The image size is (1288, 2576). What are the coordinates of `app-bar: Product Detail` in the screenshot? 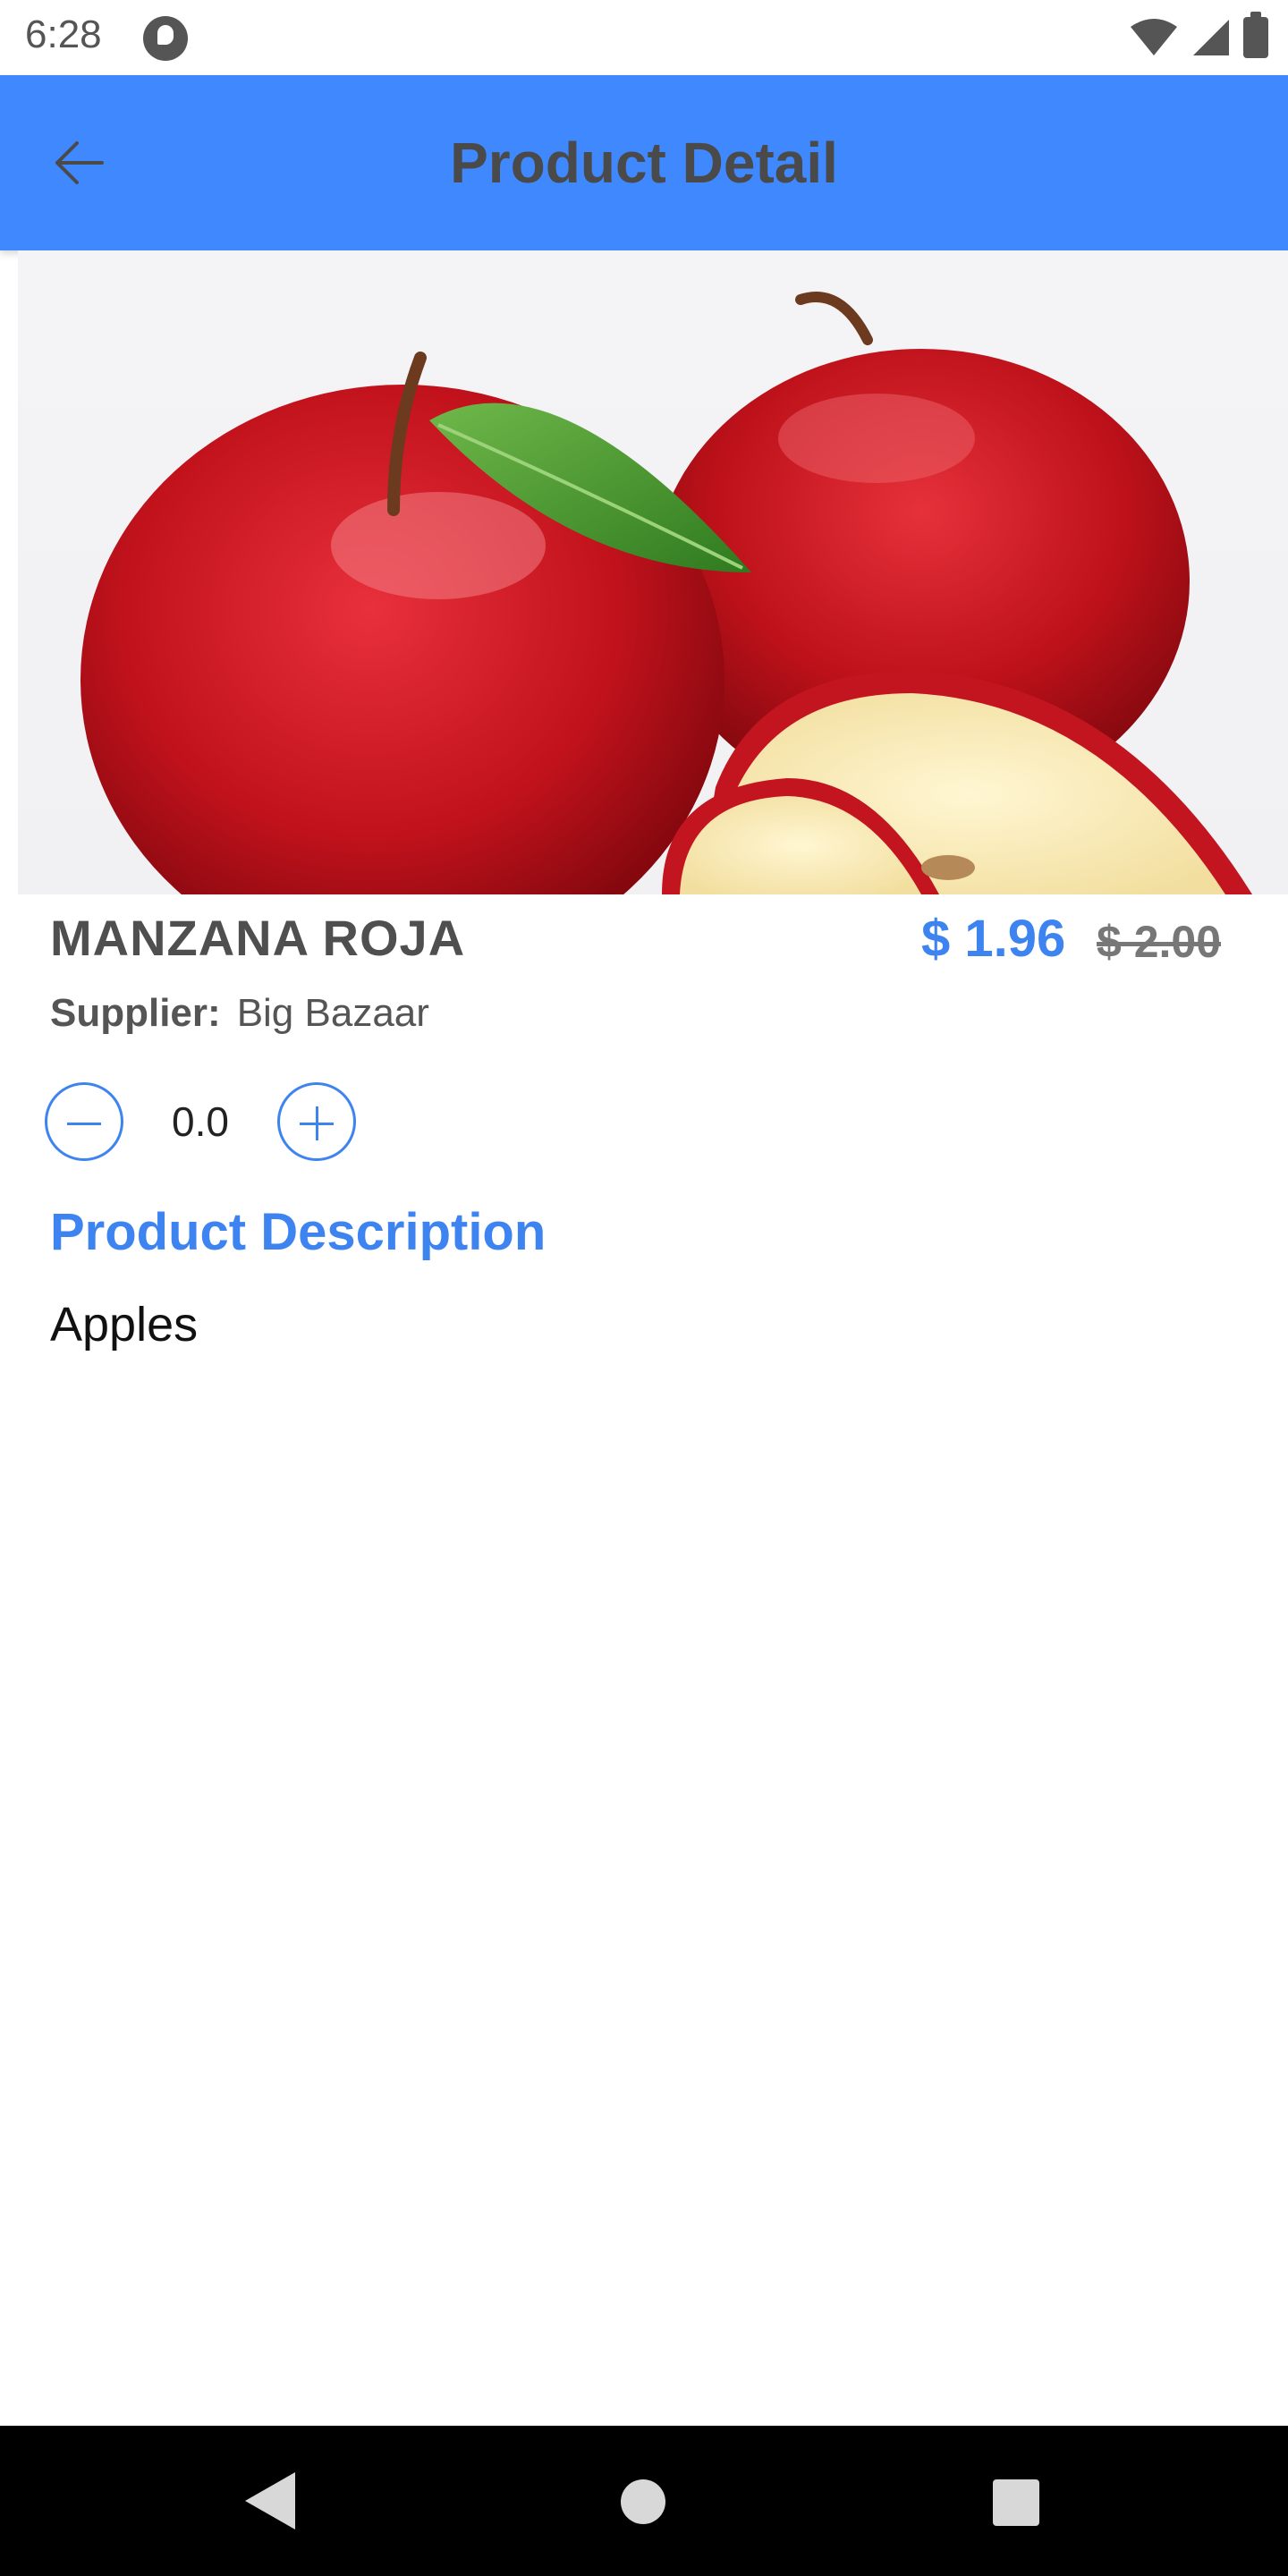 It's located at (644, 162).